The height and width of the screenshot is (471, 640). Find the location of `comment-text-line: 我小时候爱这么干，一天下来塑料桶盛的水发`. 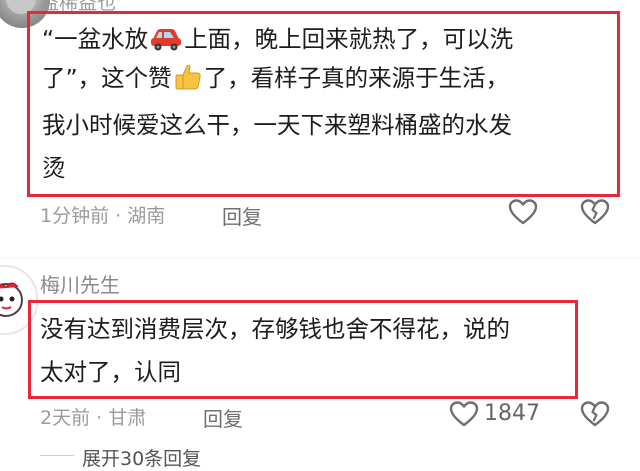

comment-text-line: 我小时候爱这么干，一天下来塑料桶盛的水发 is located at coordinates (277, 125).